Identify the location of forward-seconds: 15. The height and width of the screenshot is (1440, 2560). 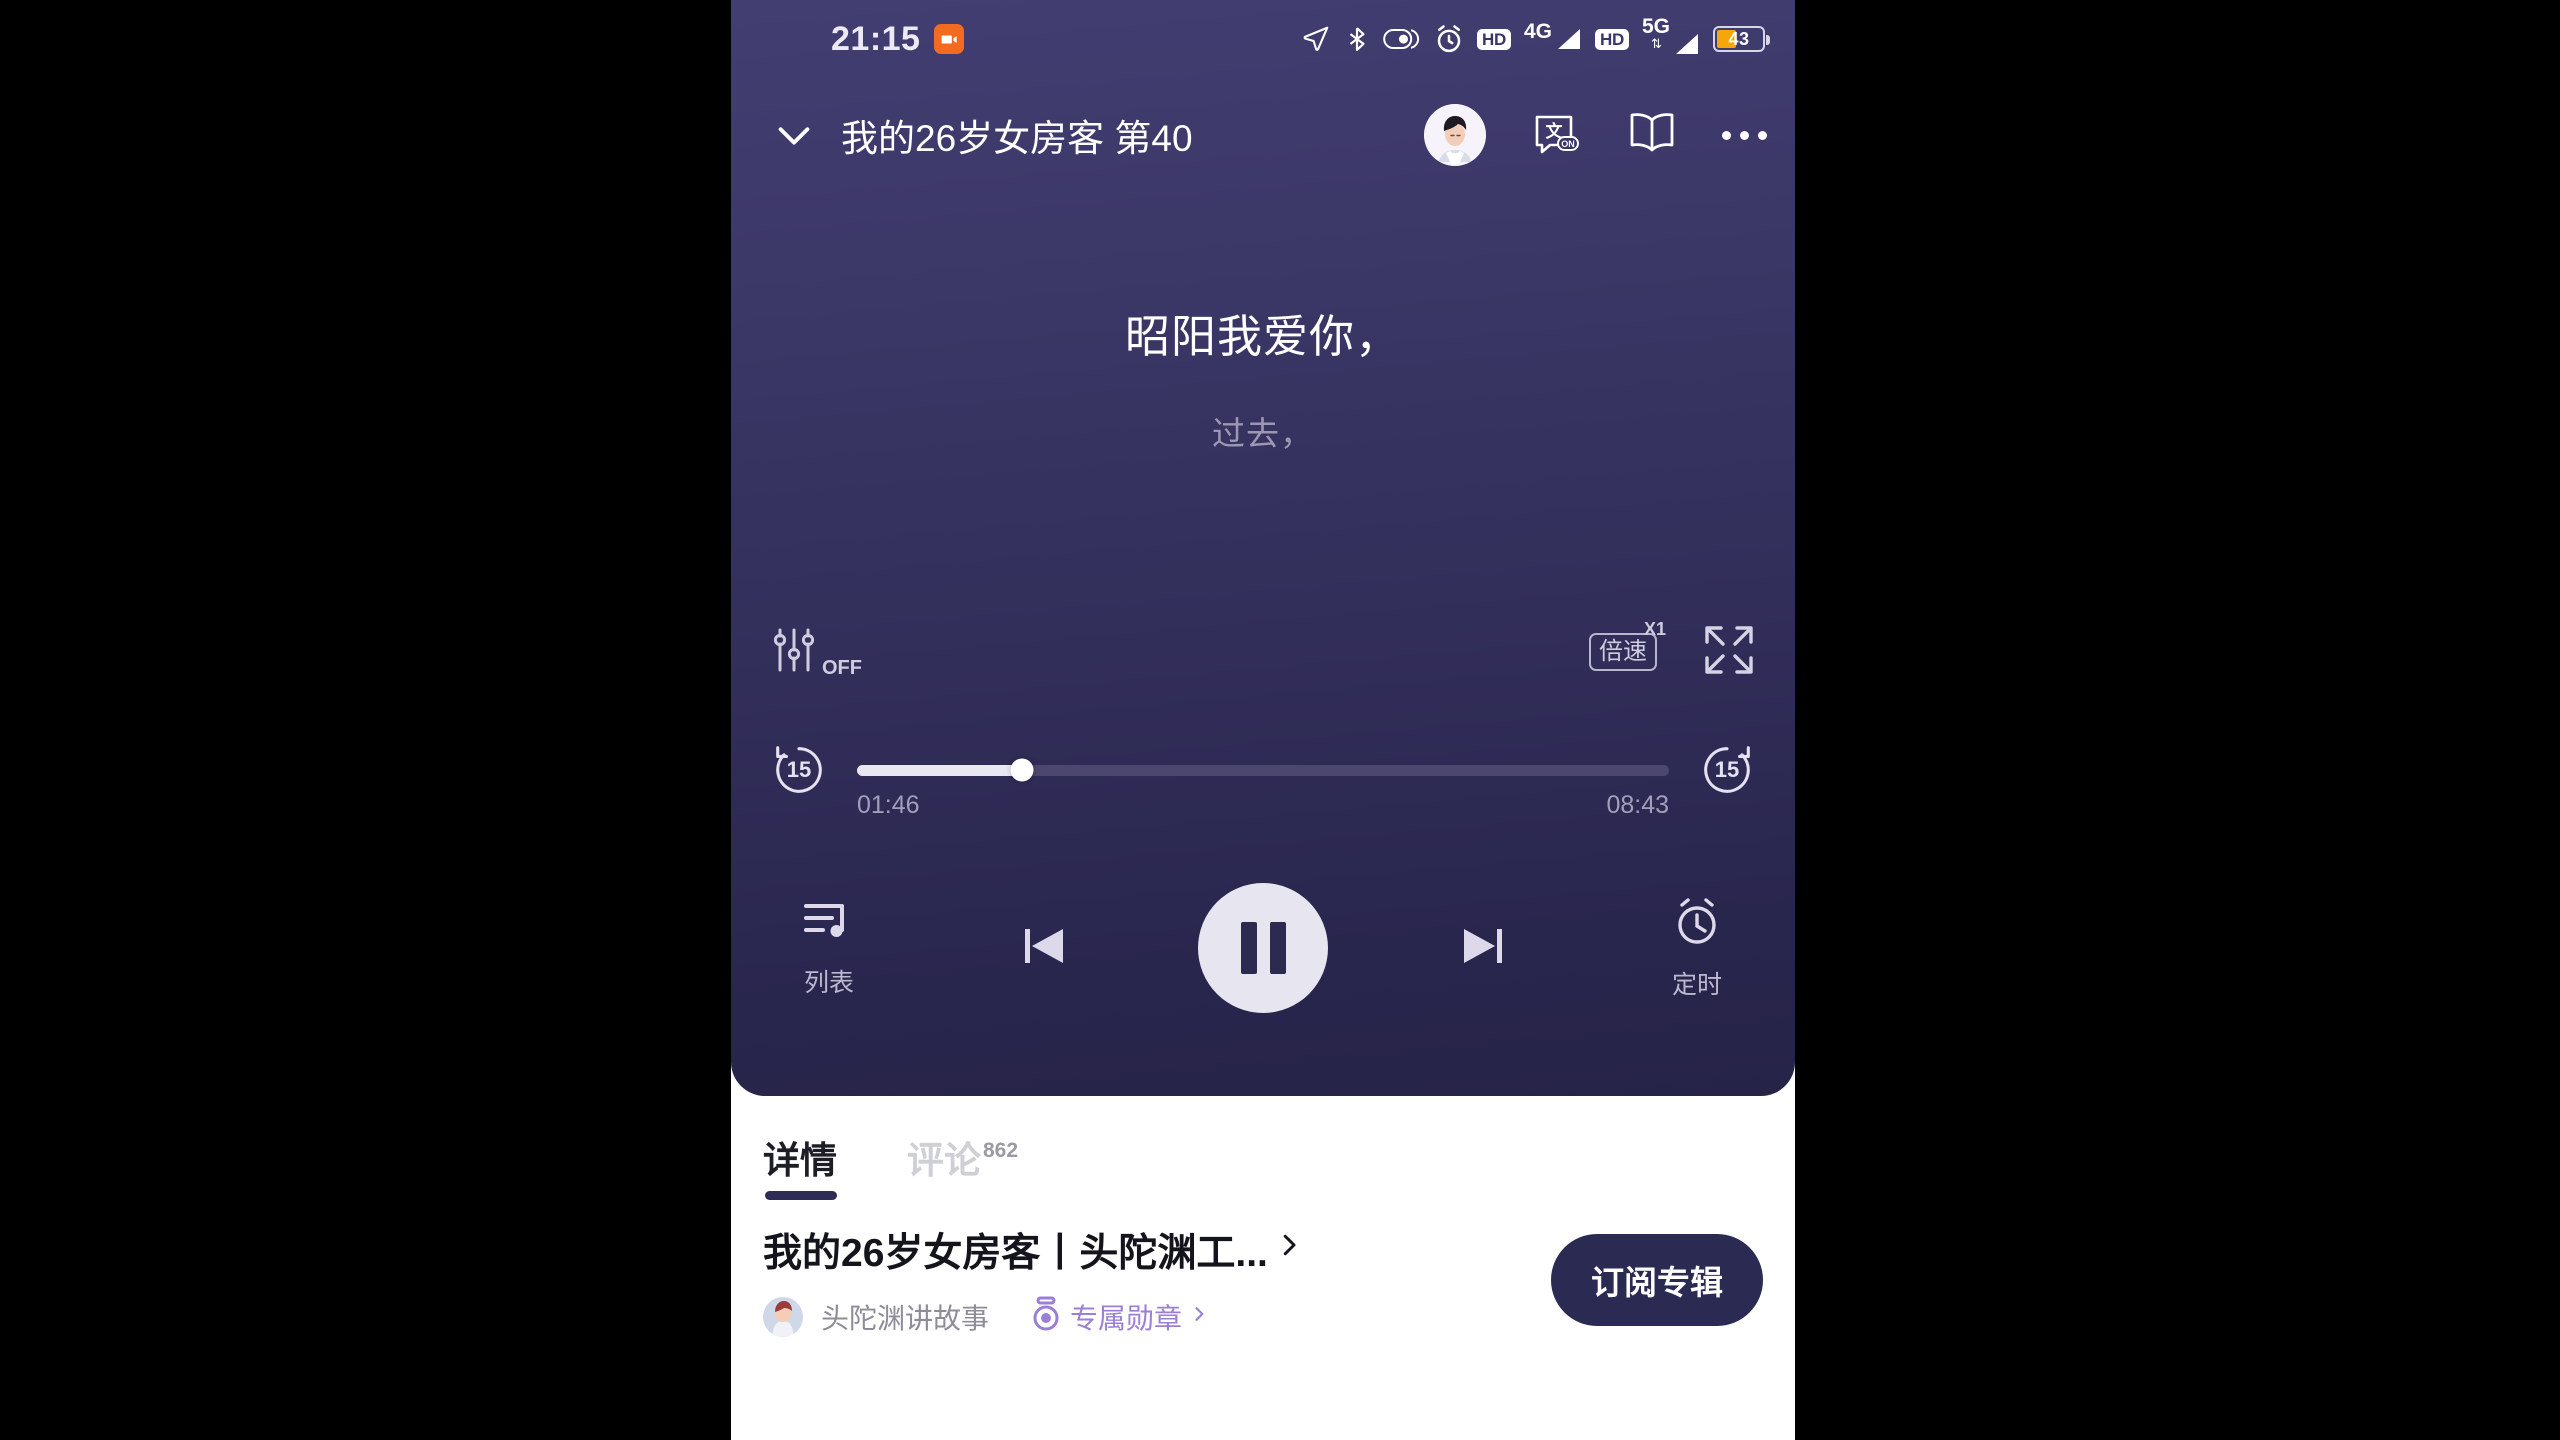
(1727, 769).